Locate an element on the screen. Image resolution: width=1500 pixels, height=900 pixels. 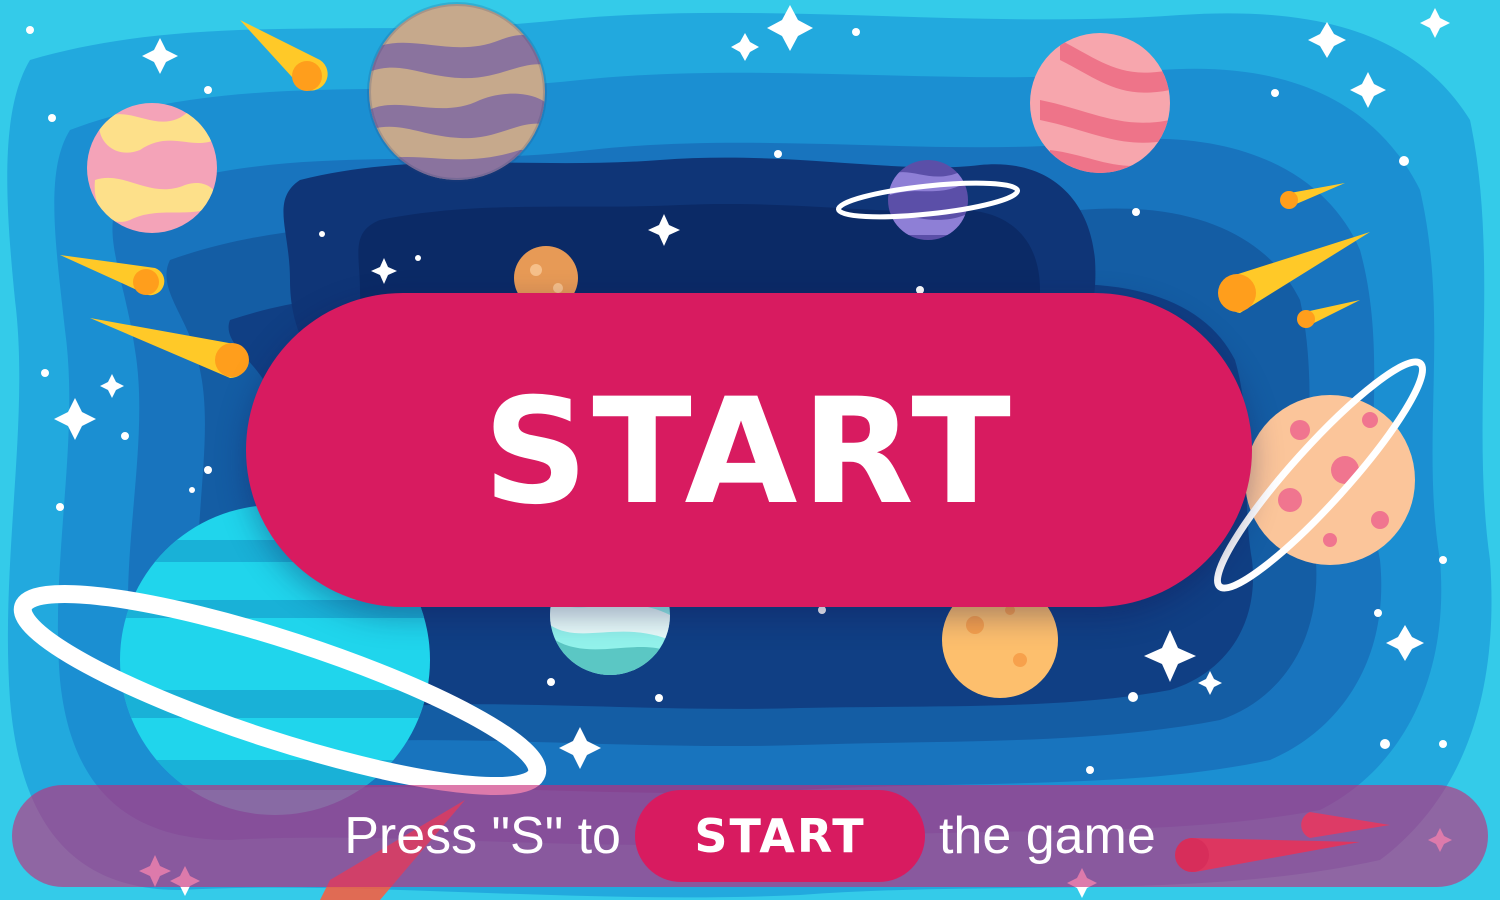
start-button-label: START is located at coordinates (749, 452).